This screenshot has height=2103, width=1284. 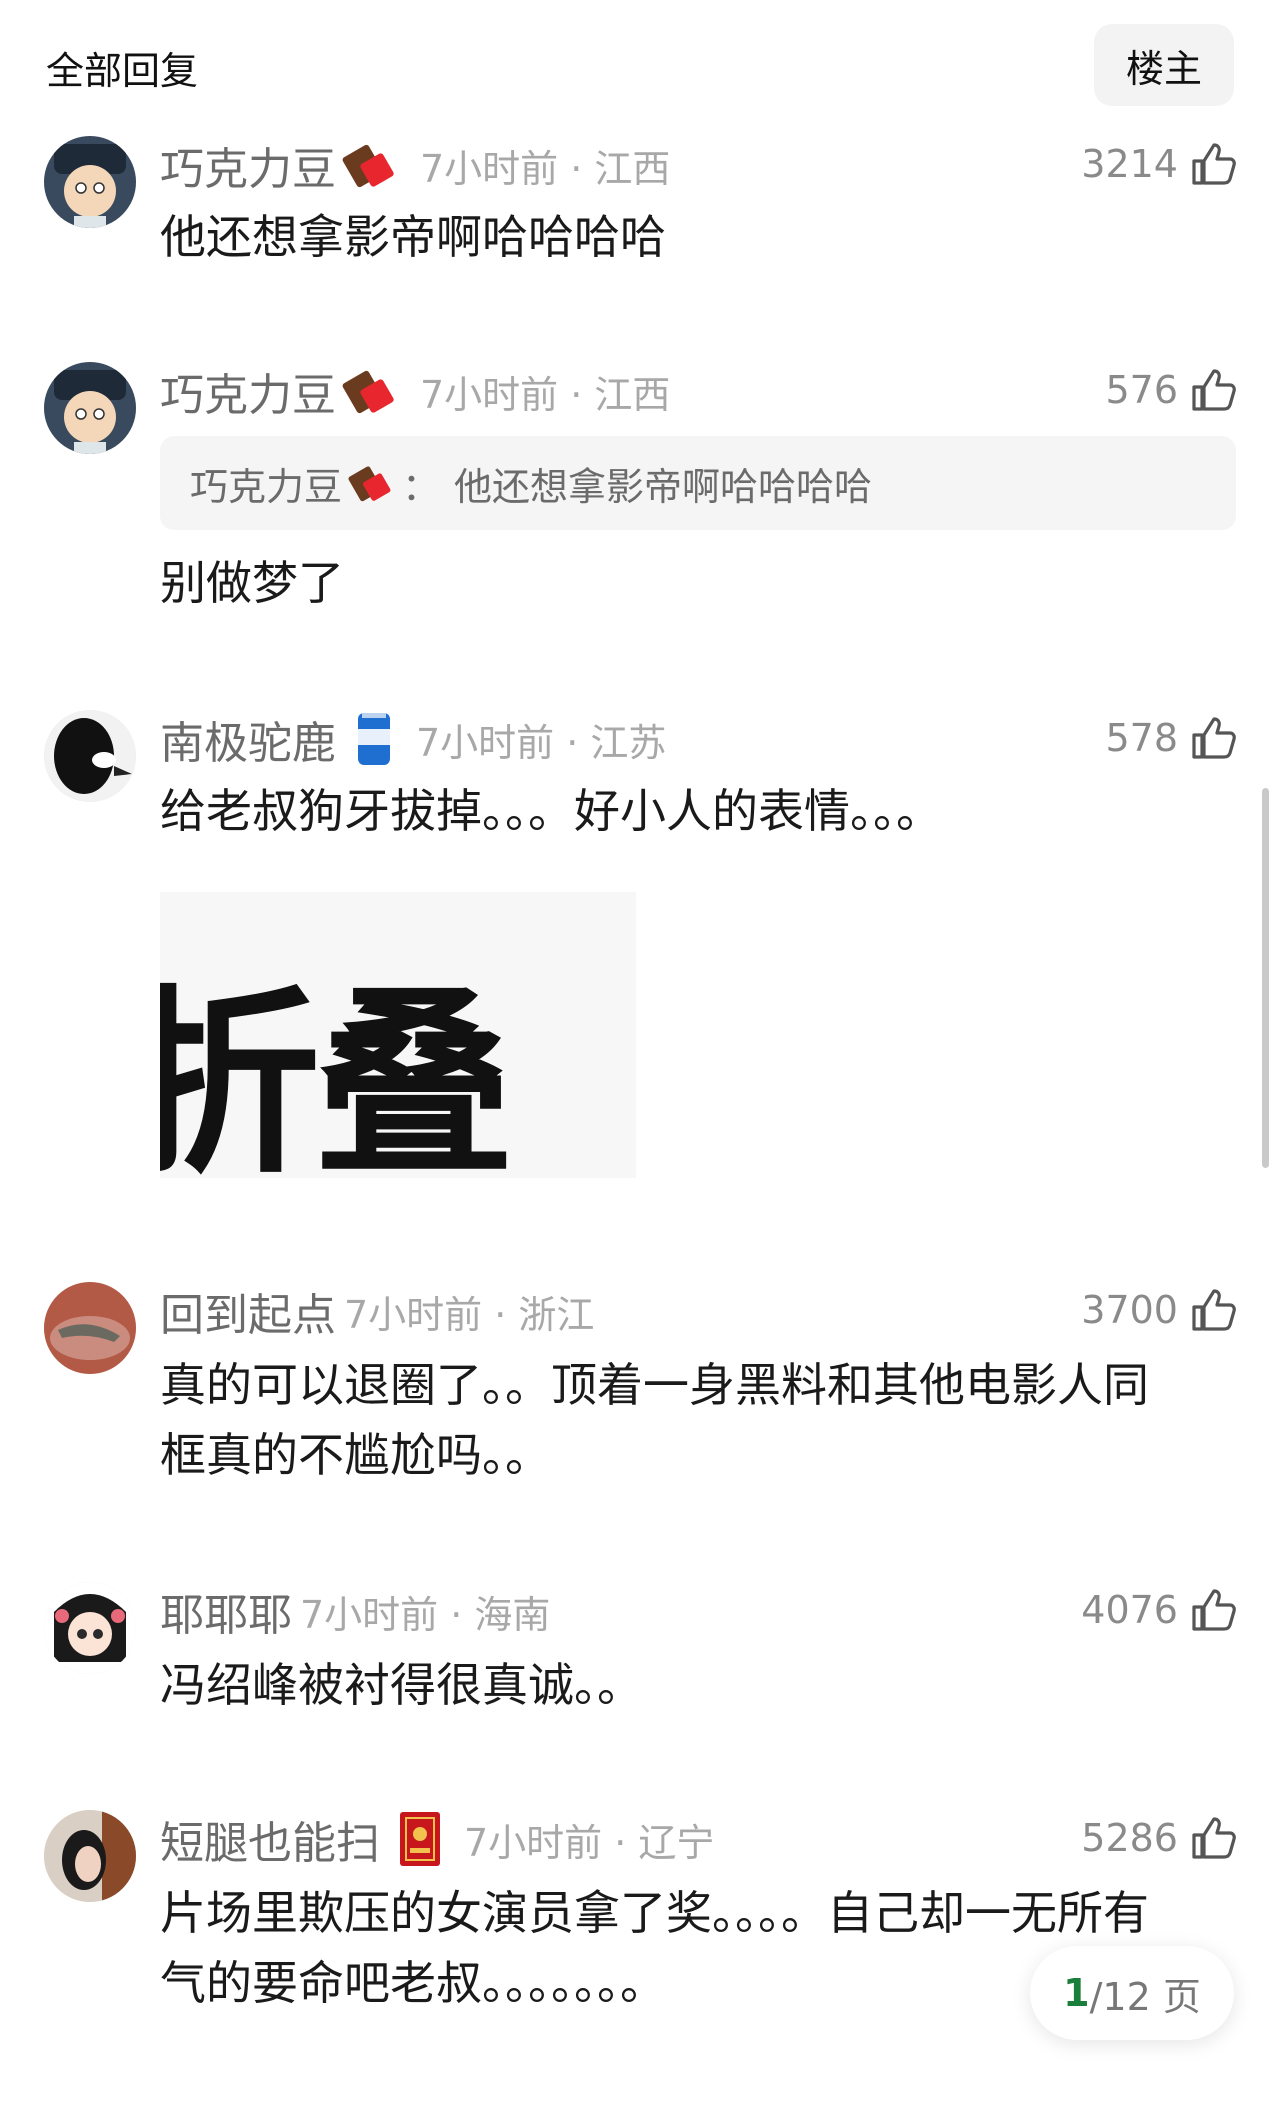 I want to click on comment-text-line: 真的可以退圈了。。顶着一身黑料和其他电影人同, so click(x=654, y=1385).